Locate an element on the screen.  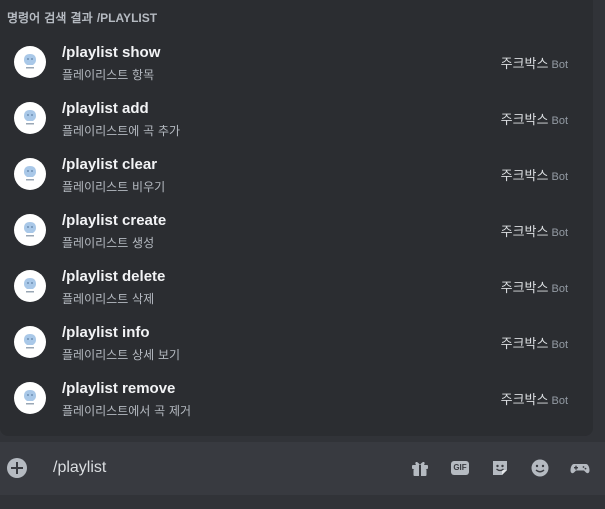
command-name: /playlist create is located at coordinates (114, 220).